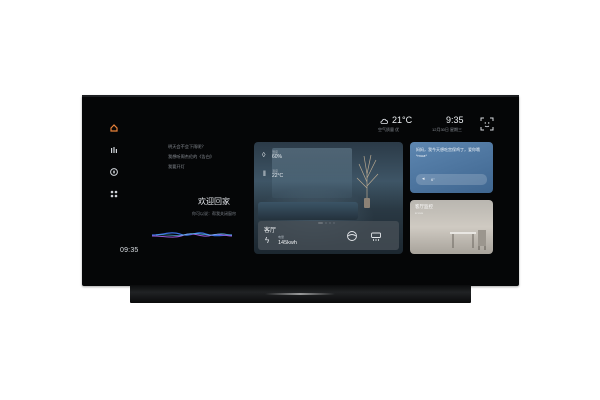 This screenshot has height=400, width=600. Describe the element at coordinates (328, 235) in the screenshot. I see `energy-panel: 客厅 ϟ 电量 145kwh` at that location.